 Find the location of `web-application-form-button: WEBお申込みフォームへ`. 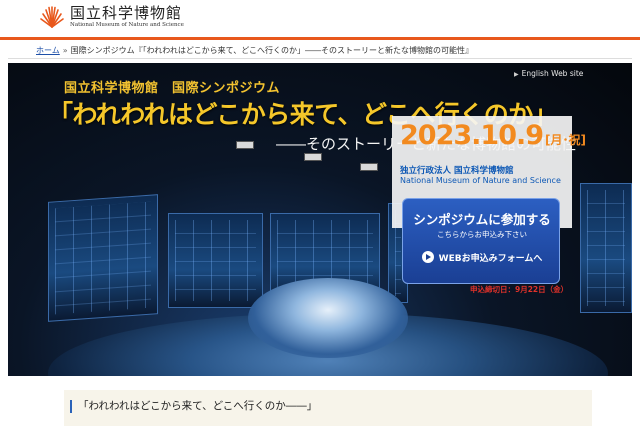

web-application-form-button: WEBお申込みフォームへ is located at coordinates (482, 257).